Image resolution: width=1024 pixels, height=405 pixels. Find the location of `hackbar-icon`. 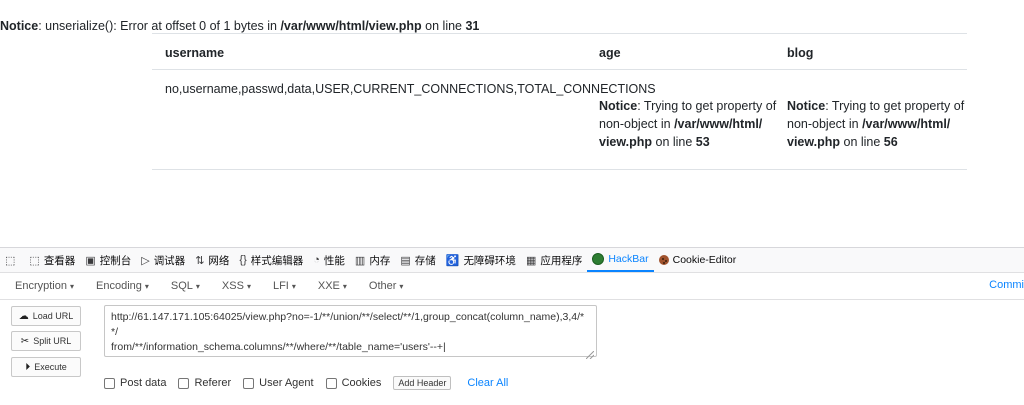

hackbar-icon is located at coordinates (598, 259).